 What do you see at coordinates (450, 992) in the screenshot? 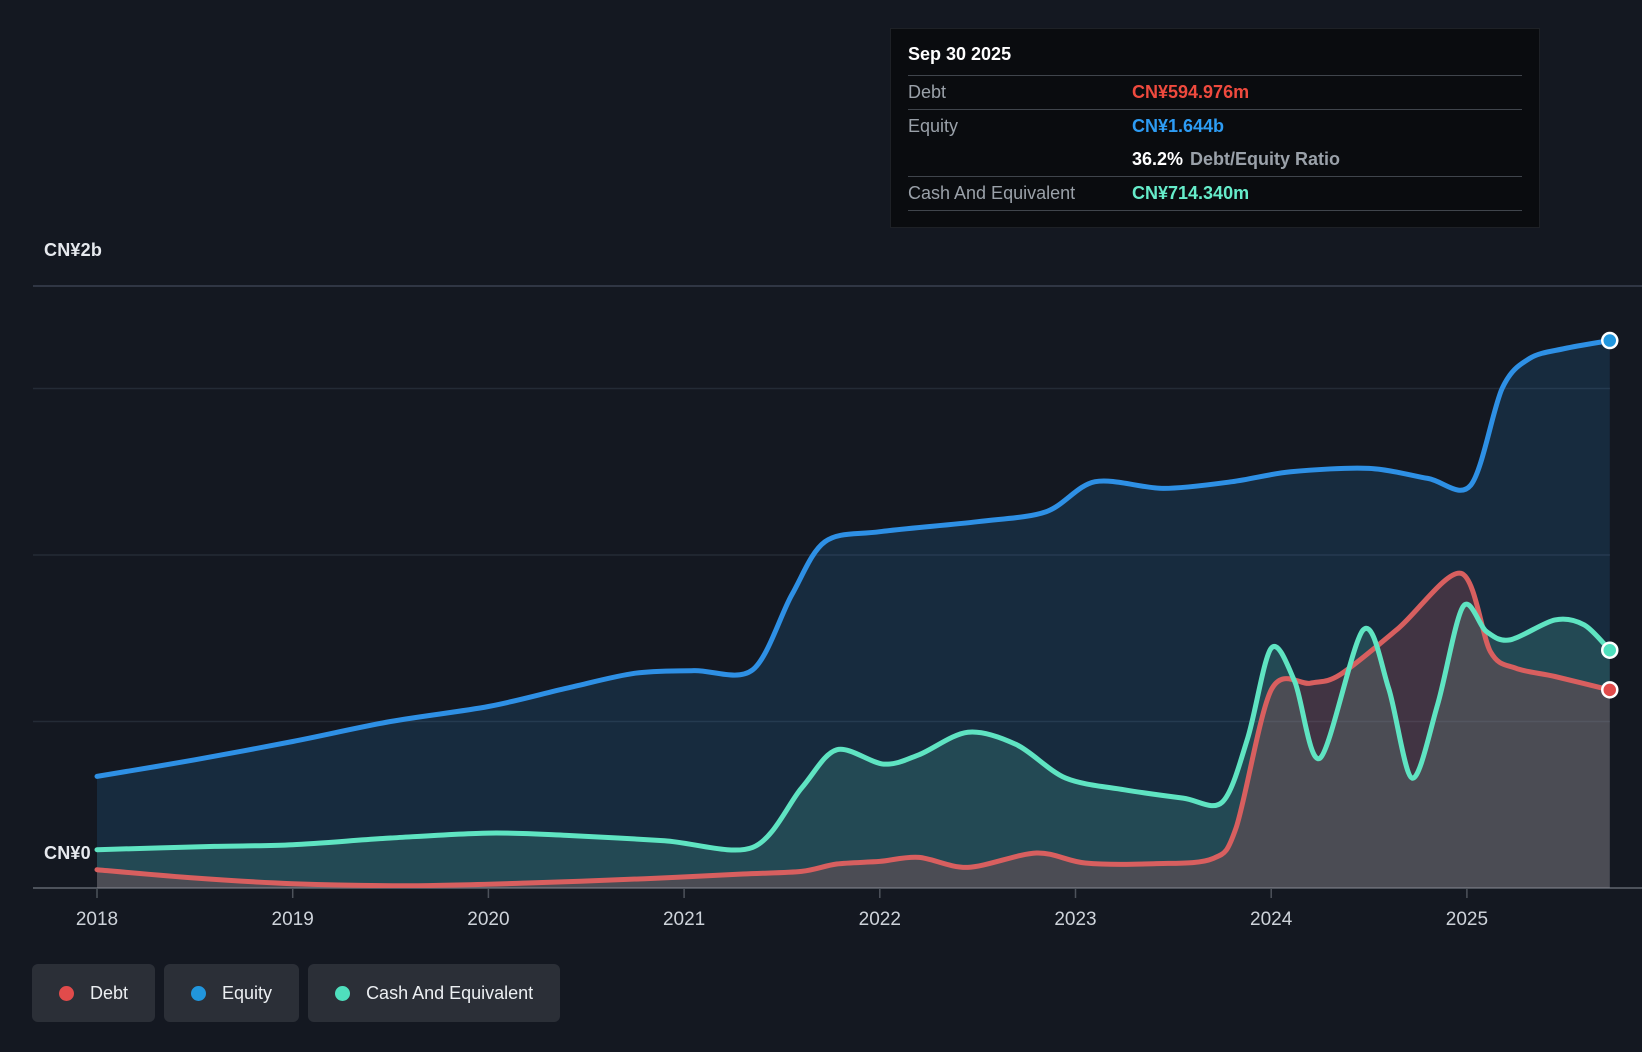
I see `legend-cash-label: Cash And Equivalent` at bounding box center [450, 992].